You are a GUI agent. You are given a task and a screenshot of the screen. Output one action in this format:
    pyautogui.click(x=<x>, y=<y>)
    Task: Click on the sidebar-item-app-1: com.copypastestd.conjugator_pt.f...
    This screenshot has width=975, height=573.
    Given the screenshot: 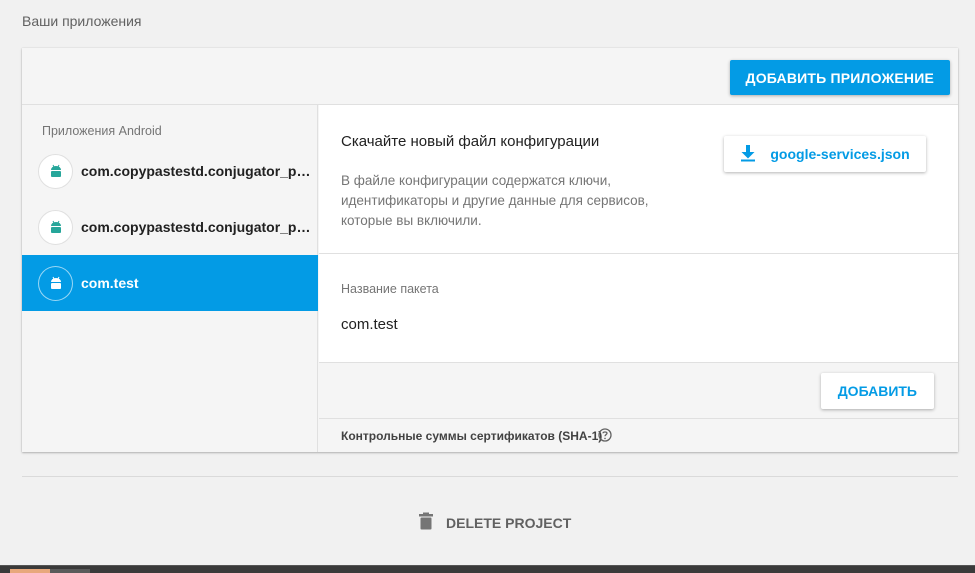 What is the action you would take?
    pyautogui.click(x=170, y=171)
    